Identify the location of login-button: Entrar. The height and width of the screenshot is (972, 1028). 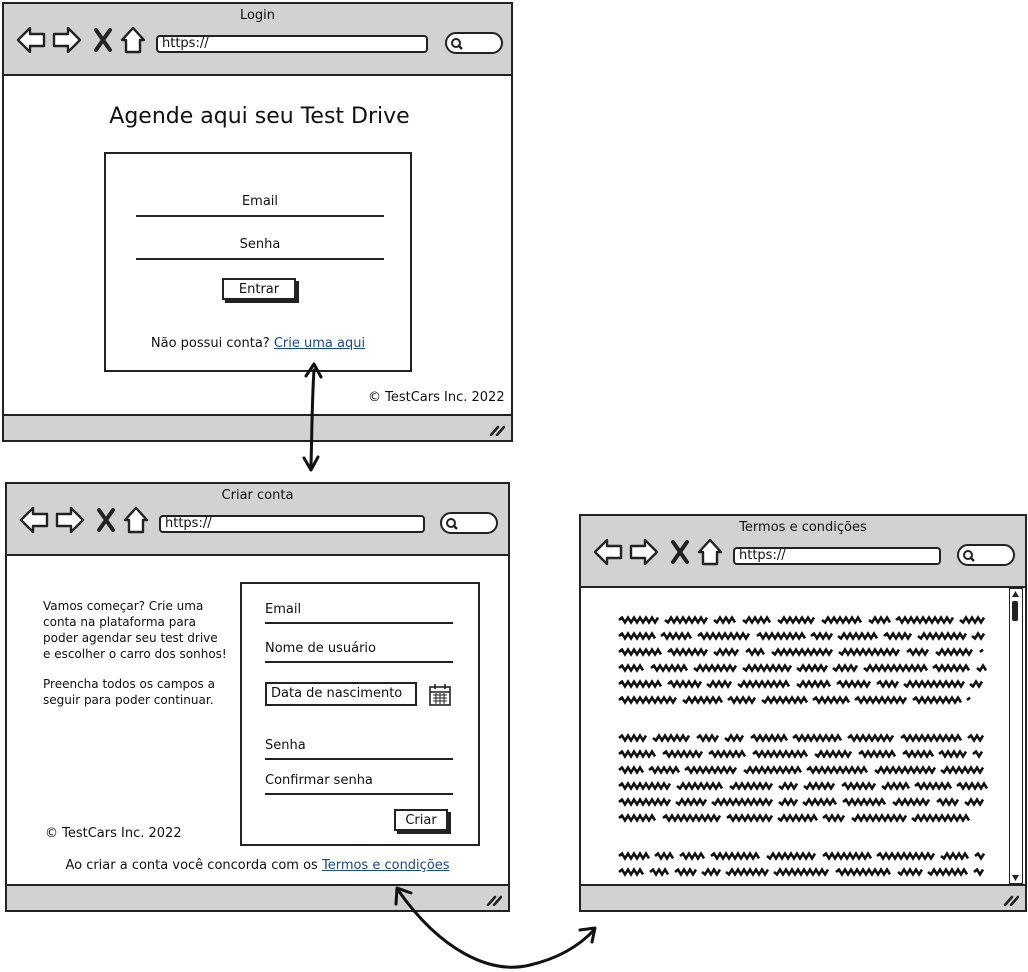
(259, 289).